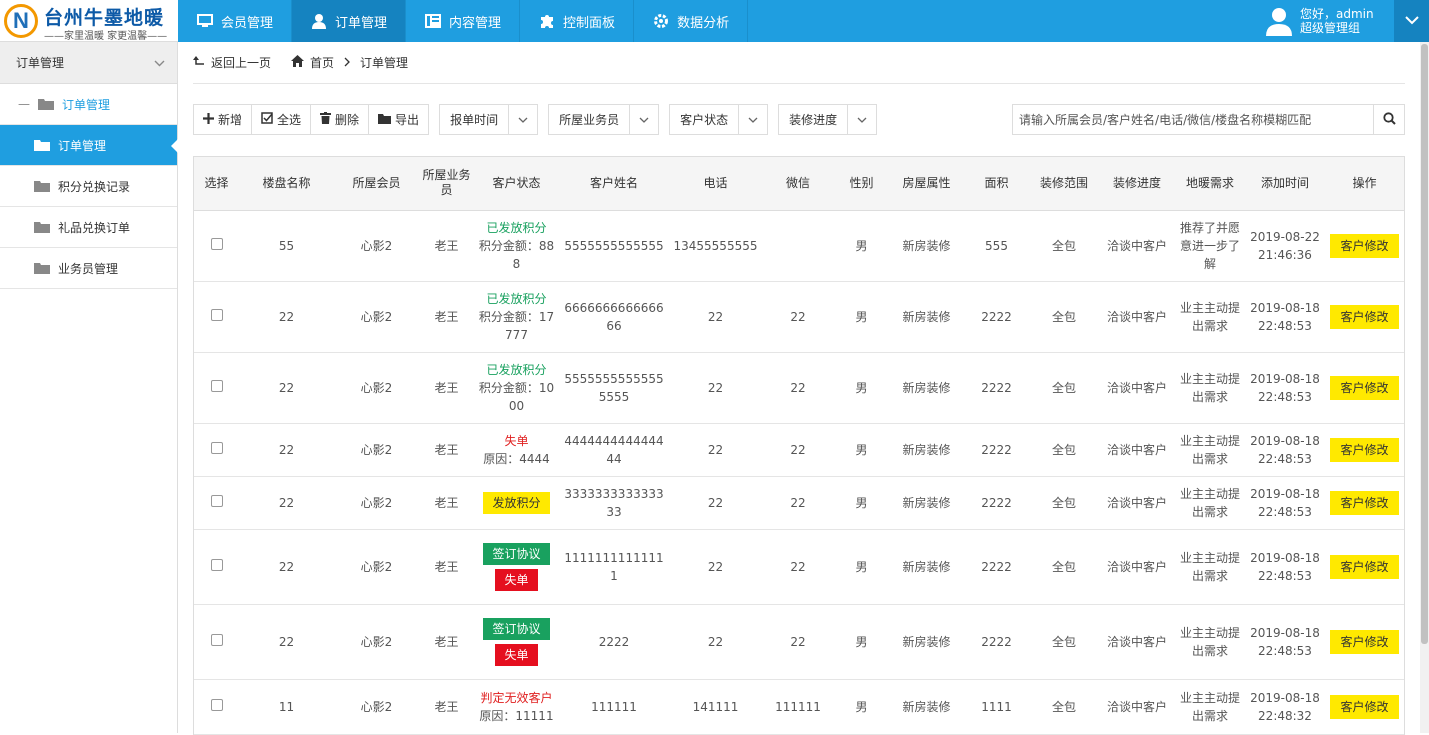 This screenshot has height=735, width=1429. I want to click on sidebar-item-orders: 订单管理, so click(89, 145).